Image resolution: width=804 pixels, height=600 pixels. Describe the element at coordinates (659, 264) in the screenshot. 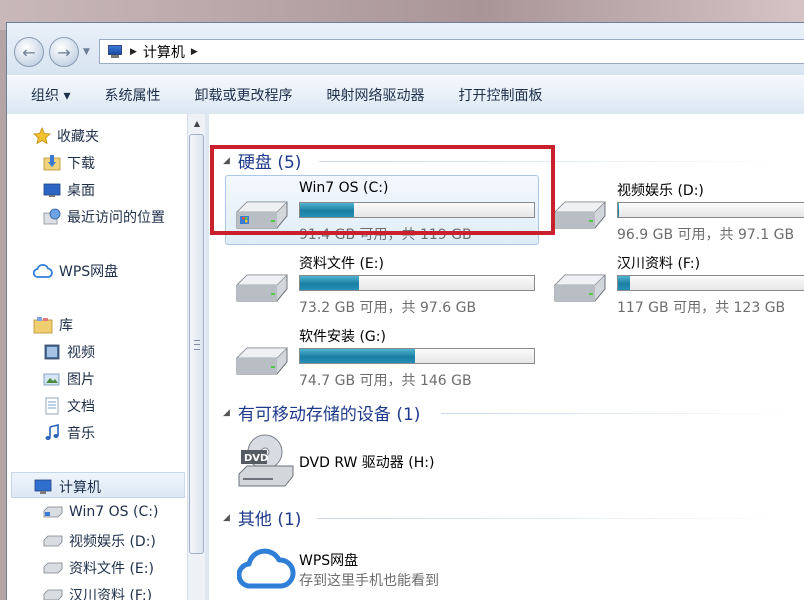

I see `drive-name: 汉川资料 (F:)` at that location.